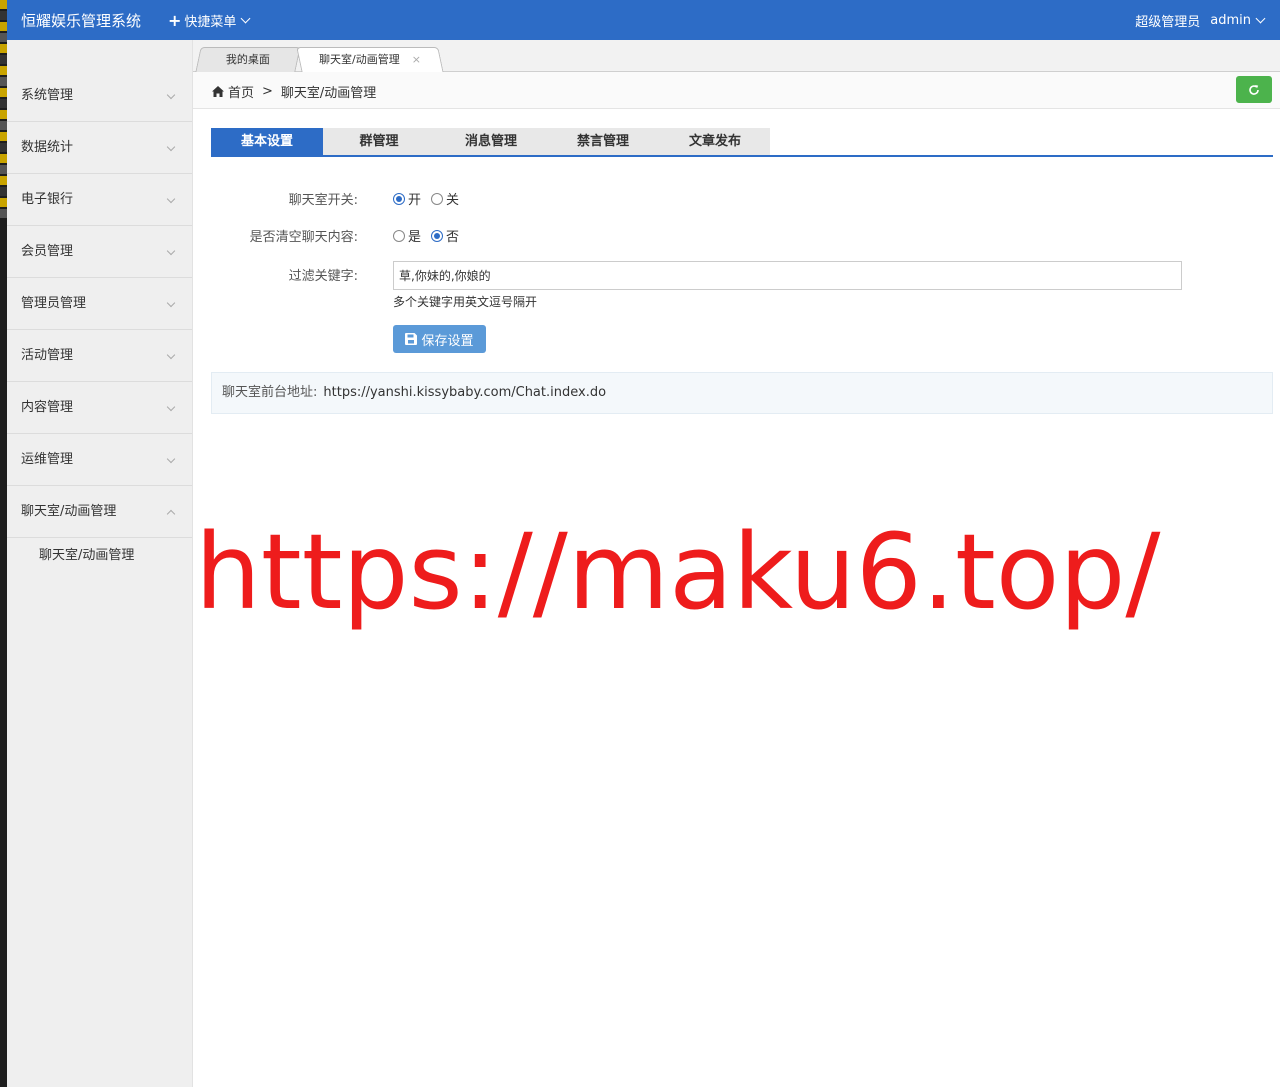 The image size is (1280, 1087). I want to click on save-settings-button: 保存设置, so click(439, 339).